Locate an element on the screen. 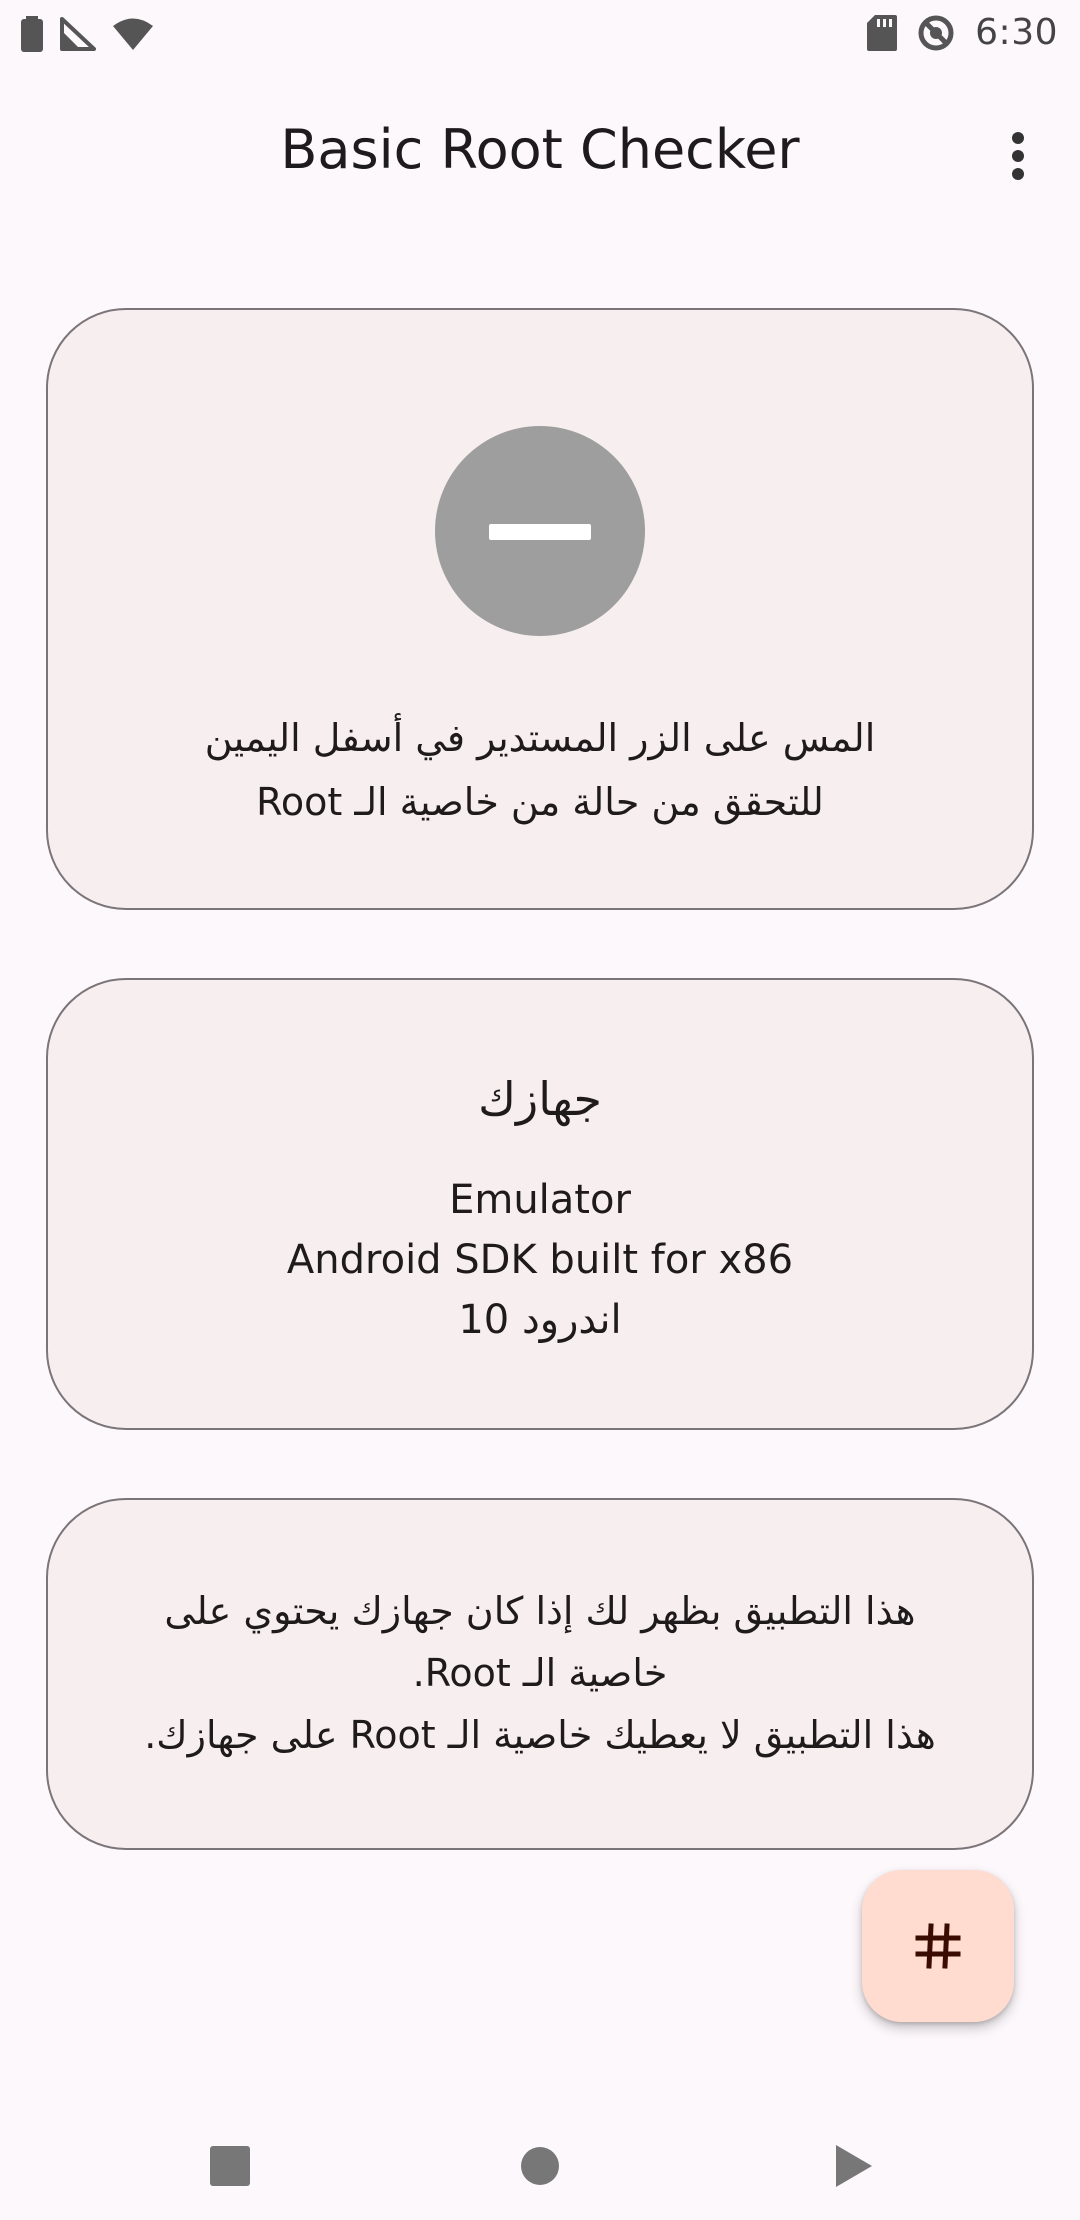  status-bar-right: 6:30 is located at coordinates (962, 32).